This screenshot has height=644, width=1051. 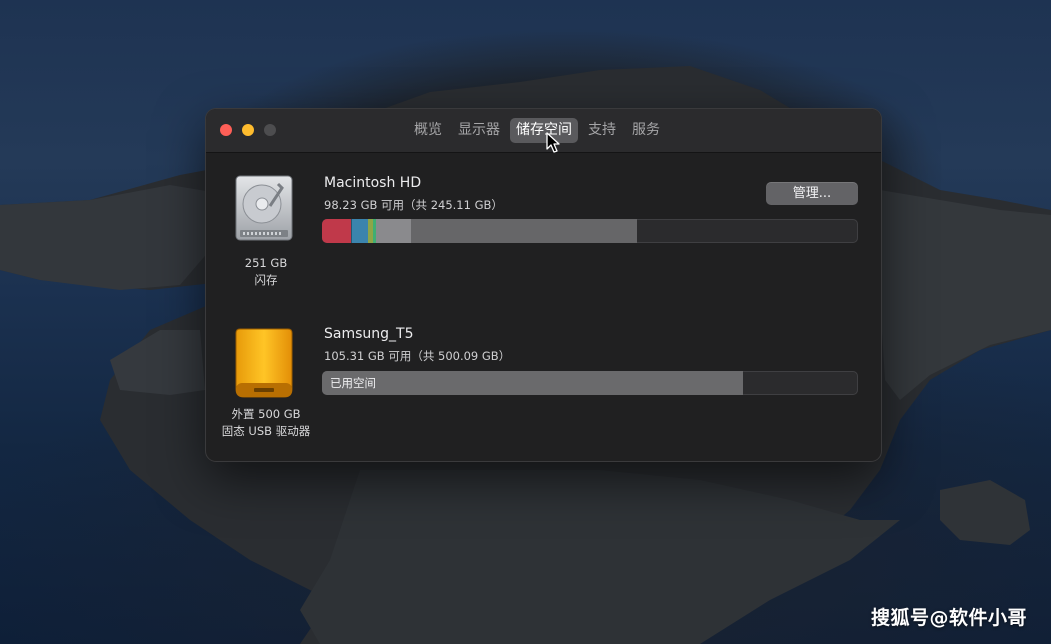 I want to click on disk-1-usage-bar, so click(x=590, y=231).